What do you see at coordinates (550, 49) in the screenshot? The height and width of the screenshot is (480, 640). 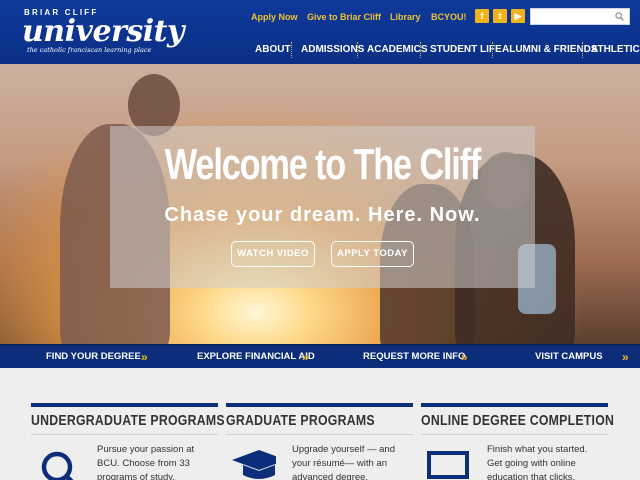 I see `nav-alumni-friends: ALUMNI & FRIENDS` at bounding box center [550, 49].